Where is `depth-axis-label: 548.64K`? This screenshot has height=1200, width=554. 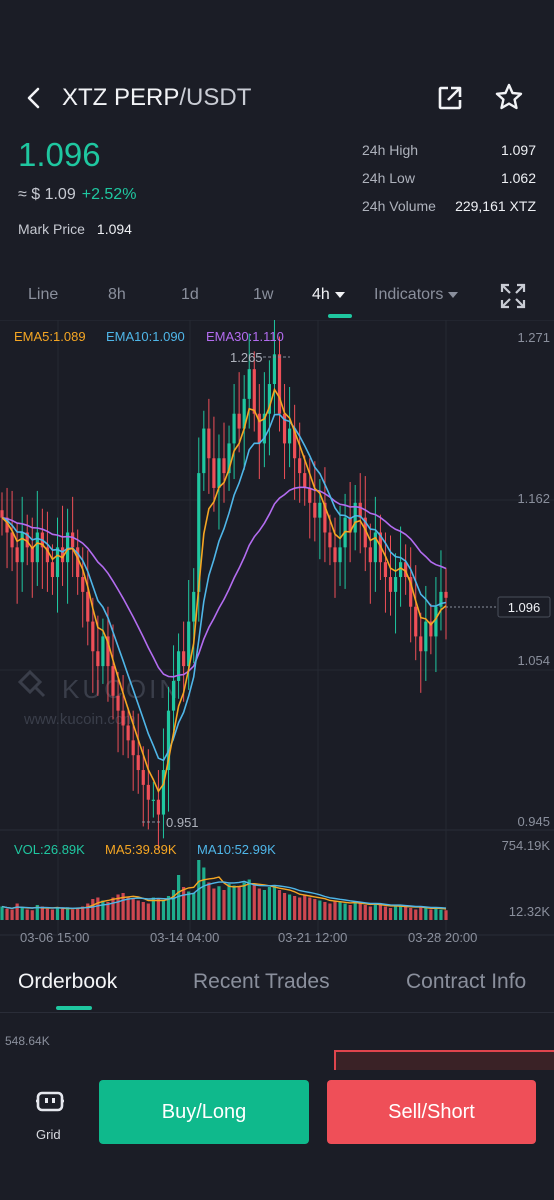 depth-axis-label: 548.64K is located at coordinates (27, 1041).